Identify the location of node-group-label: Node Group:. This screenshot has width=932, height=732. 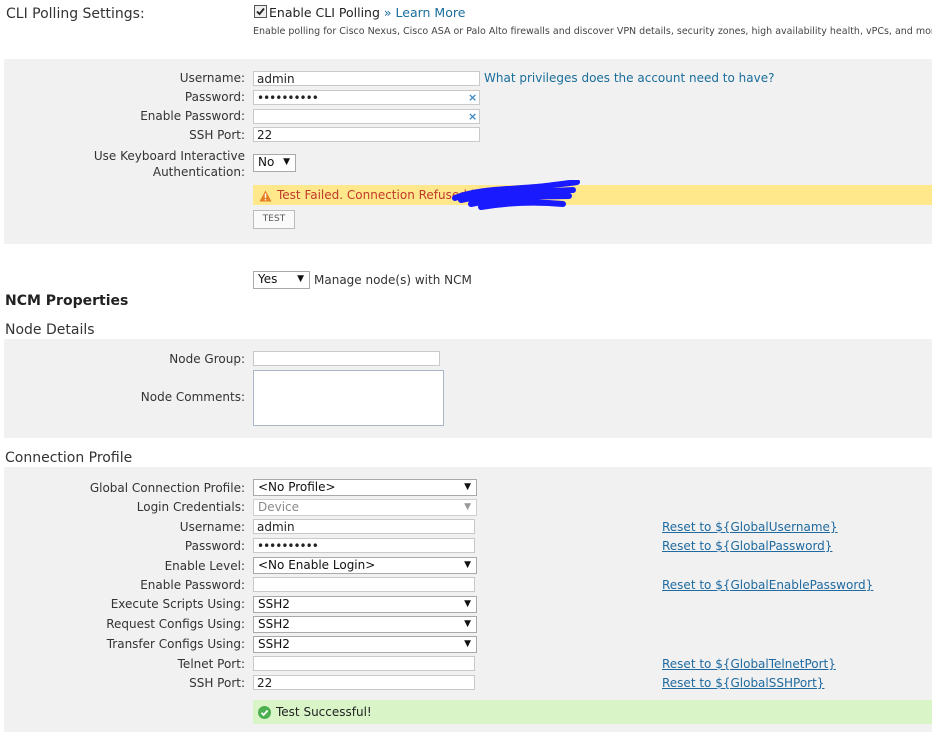
(207, 359).